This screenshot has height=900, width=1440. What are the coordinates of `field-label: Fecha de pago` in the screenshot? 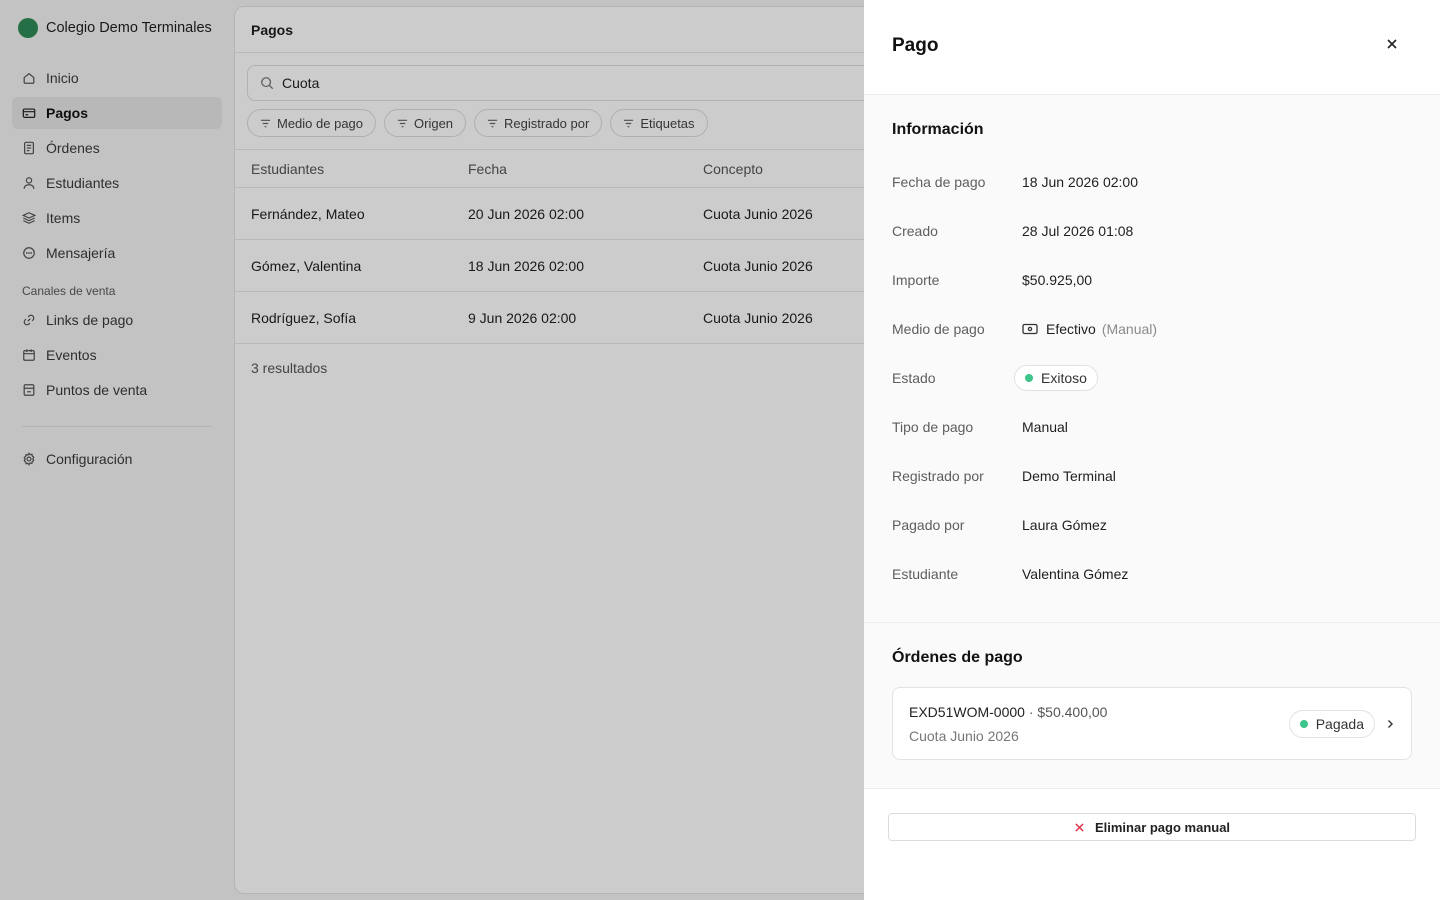 It's located at (939, 181).